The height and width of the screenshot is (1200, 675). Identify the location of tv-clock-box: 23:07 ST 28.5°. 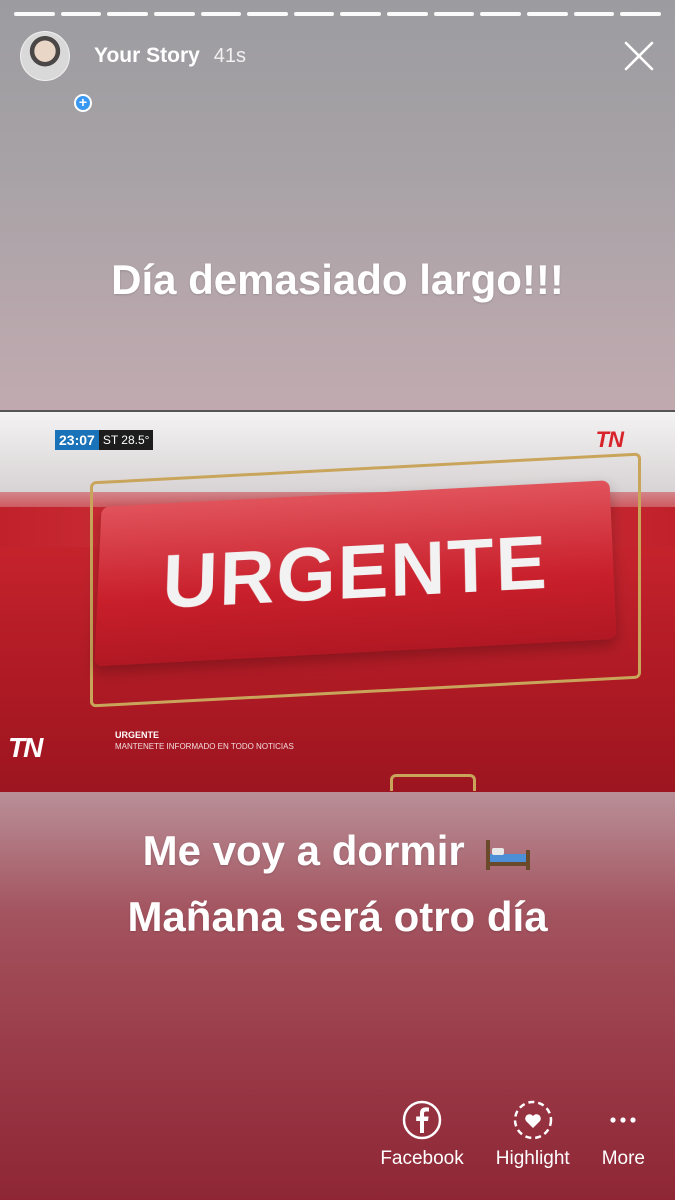
(104, 440).